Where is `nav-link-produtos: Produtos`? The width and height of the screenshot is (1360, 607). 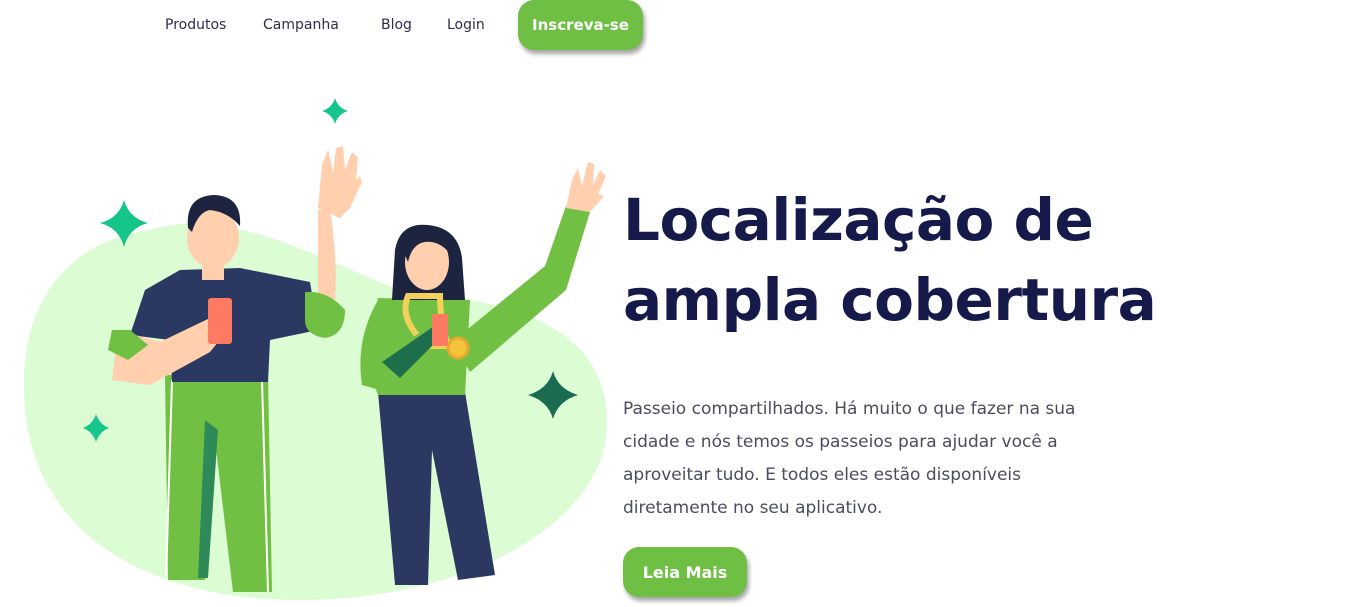 nav-link-produtos: Produtos is located at coordinates (195, 25).